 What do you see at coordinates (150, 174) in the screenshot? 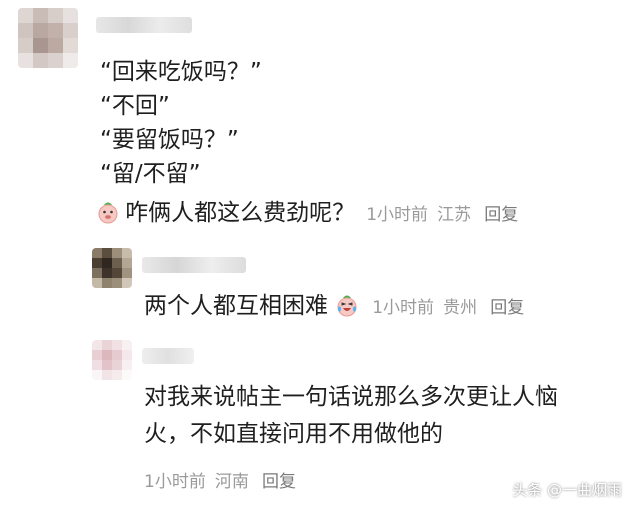
I see `comment-quote-line: “留/不留”` at bounding box center [150, 174].